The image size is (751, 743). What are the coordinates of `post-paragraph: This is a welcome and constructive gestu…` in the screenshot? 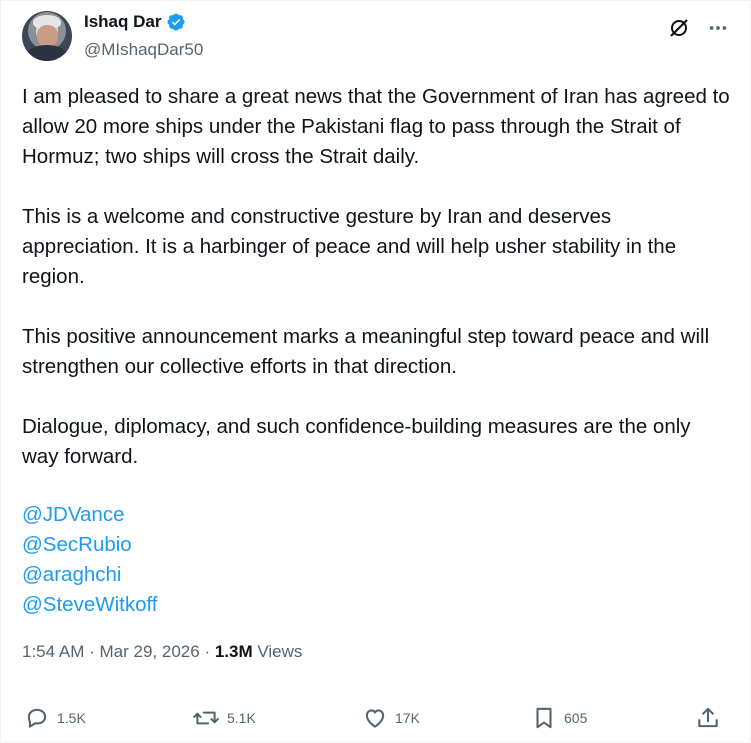 It's located at (349, 246).